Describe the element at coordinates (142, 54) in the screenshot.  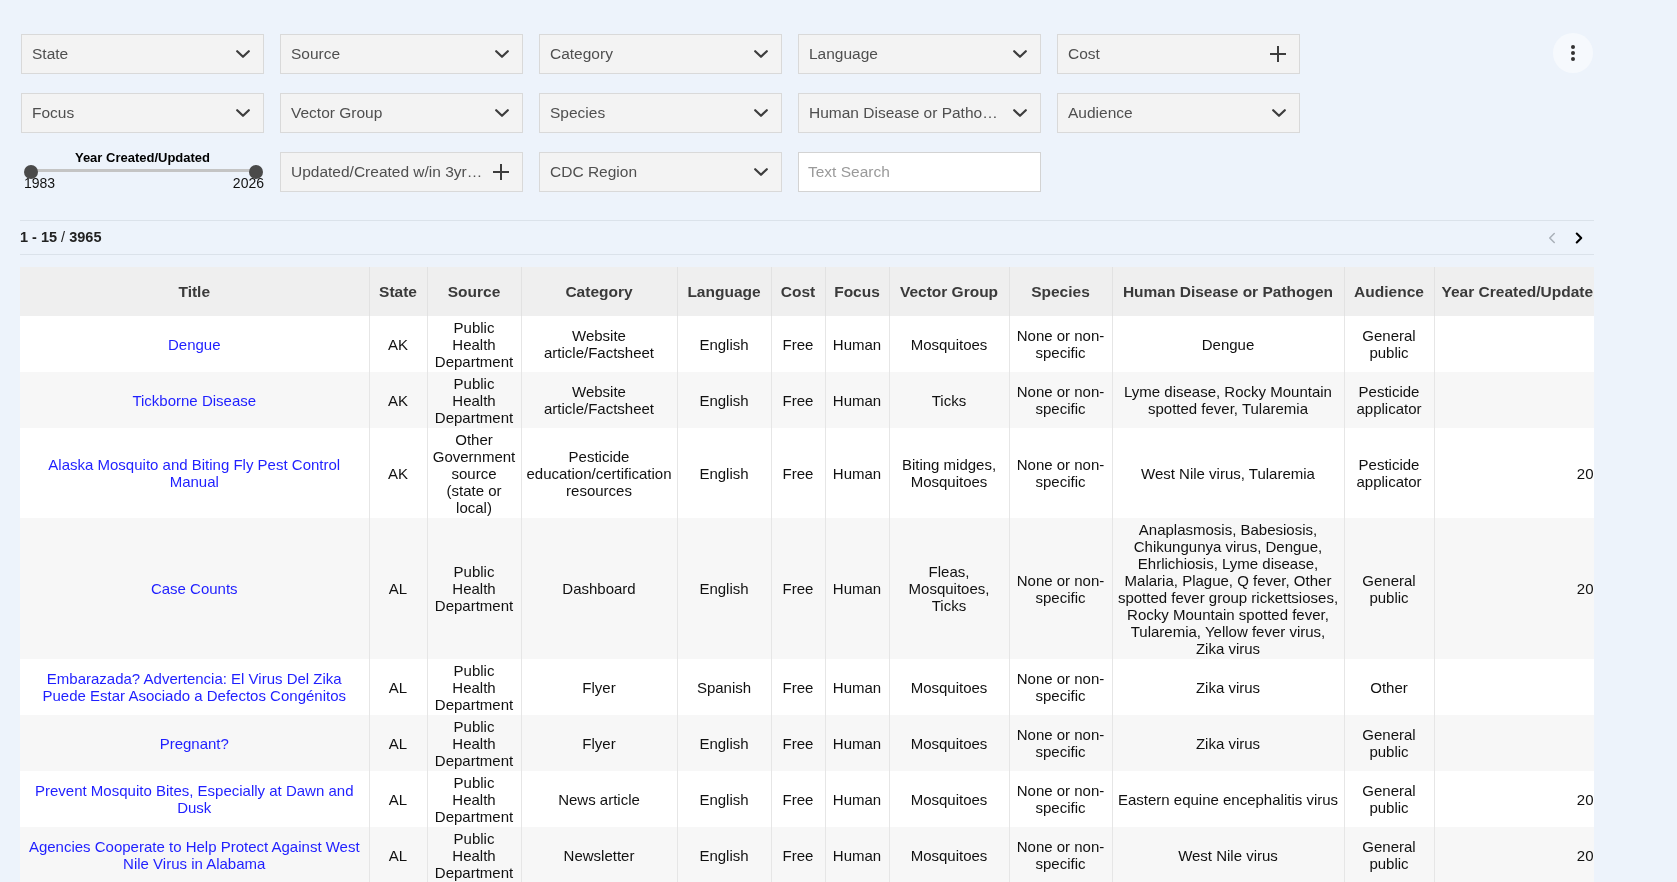
I see `filter-dropdown: State` at that location.